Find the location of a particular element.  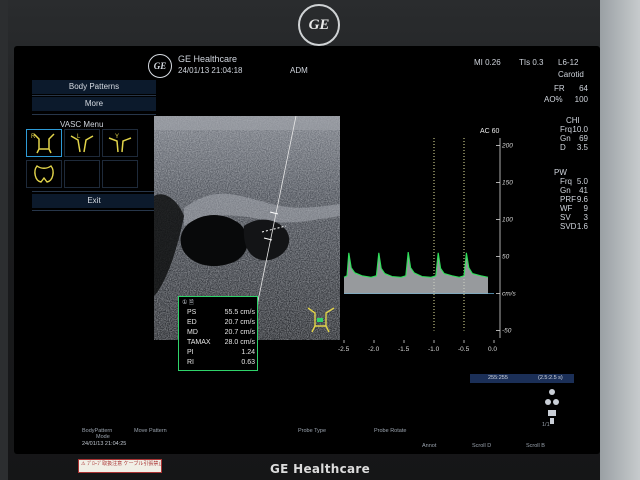

chi-param-value: 69 is located at coordinates (583, 138).